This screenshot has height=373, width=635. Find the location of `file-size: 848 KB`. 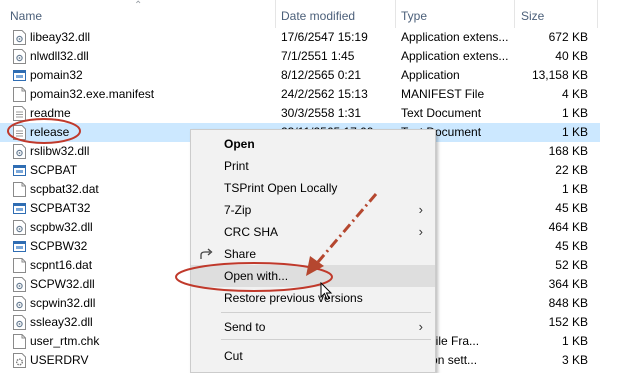

file-size: 848 KB is located at coordinates (568, 303).